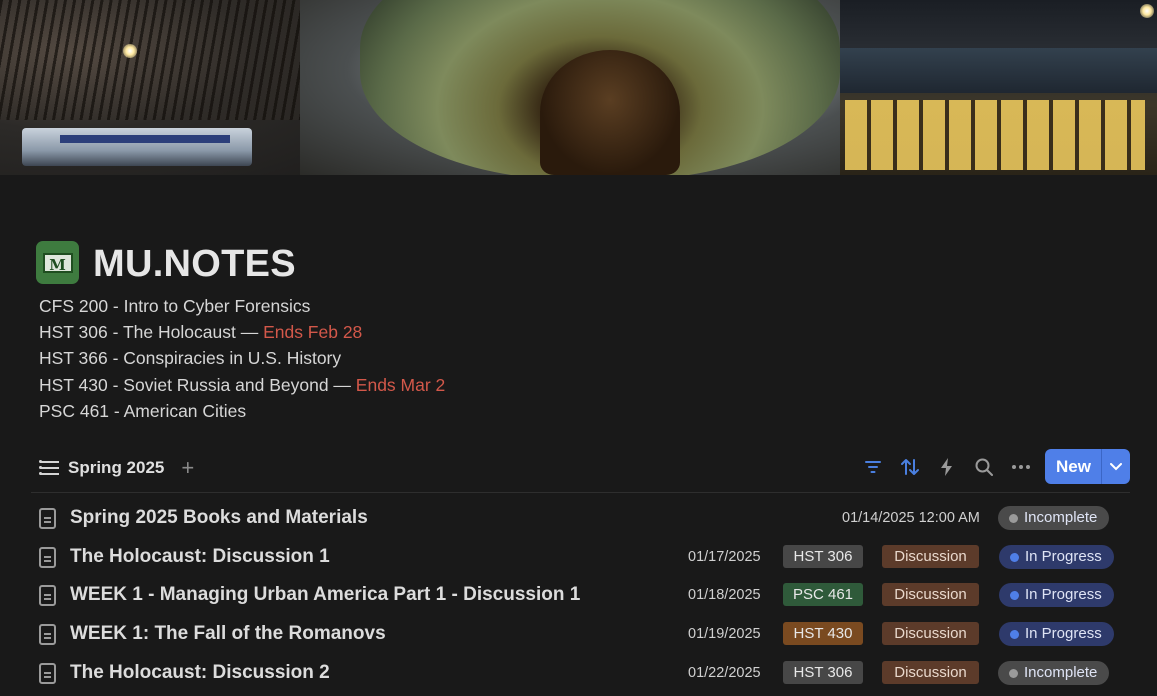 The height and width of the screenshot is (696, 1157). I want to click on course-name: HST 306 - The Holocaust, so click(137, 332).